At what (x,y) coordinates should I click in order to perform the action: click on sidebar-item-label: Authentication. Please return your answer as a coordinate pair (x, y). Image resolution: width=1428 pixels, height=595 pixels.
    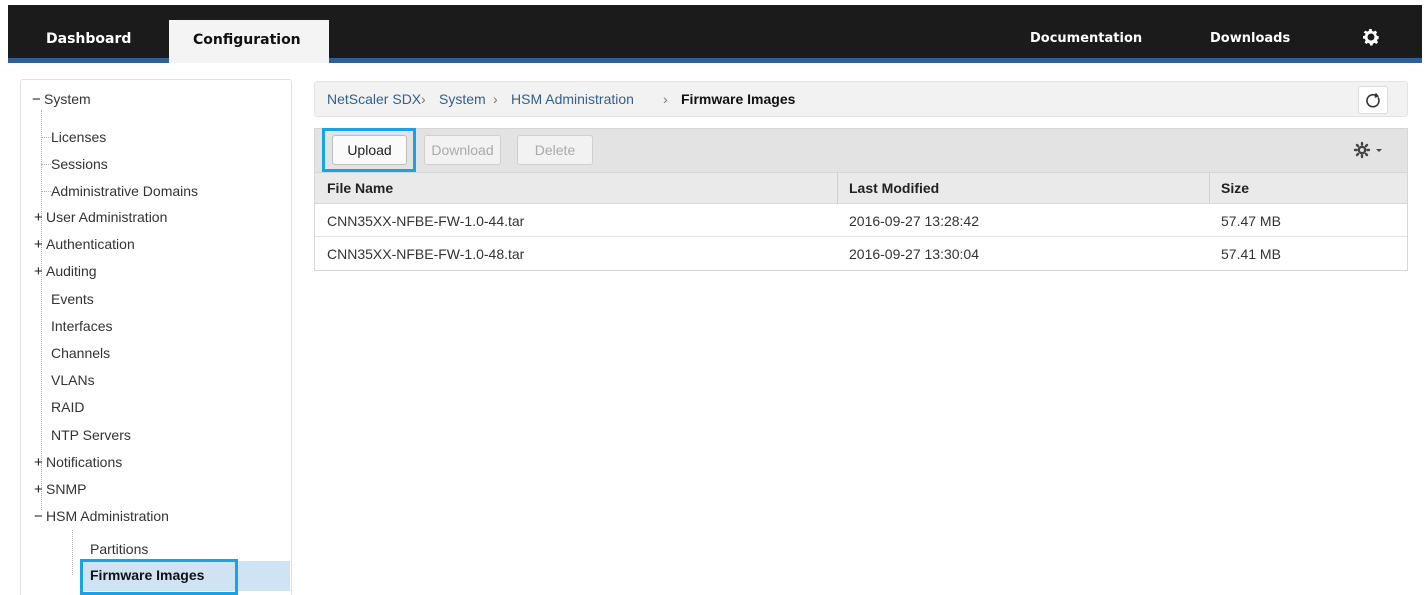
    Looking at the image, I should click on (90, 244).